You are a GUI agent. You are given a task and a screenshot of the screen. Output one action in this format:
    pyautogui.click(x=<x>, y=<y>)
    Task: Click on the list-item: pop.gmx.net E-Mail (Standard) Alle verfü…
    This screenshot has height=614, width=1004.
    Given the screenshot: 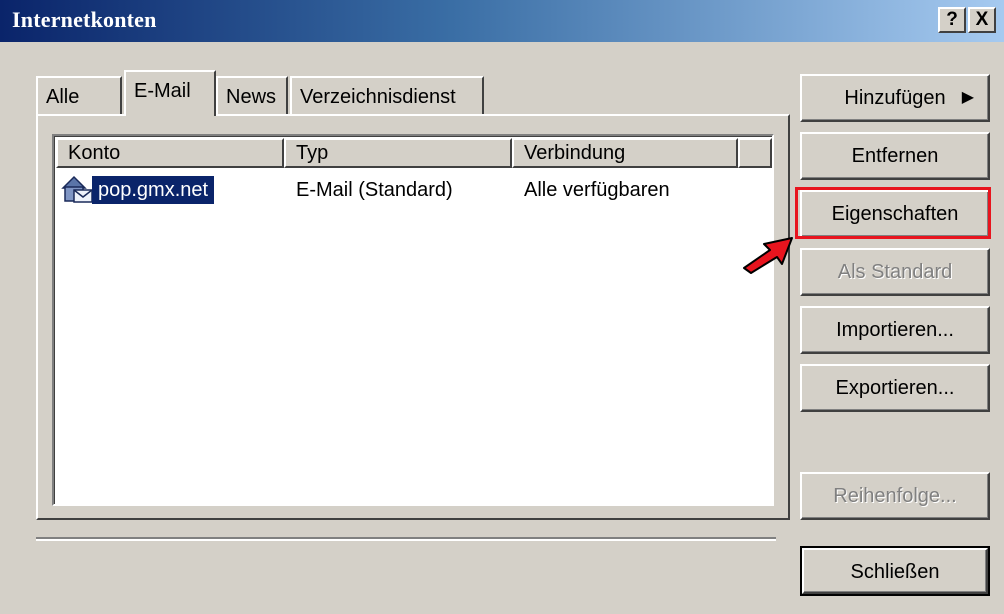 What is the action you would take?
    pyautogui.click(x=413, y=190)
    